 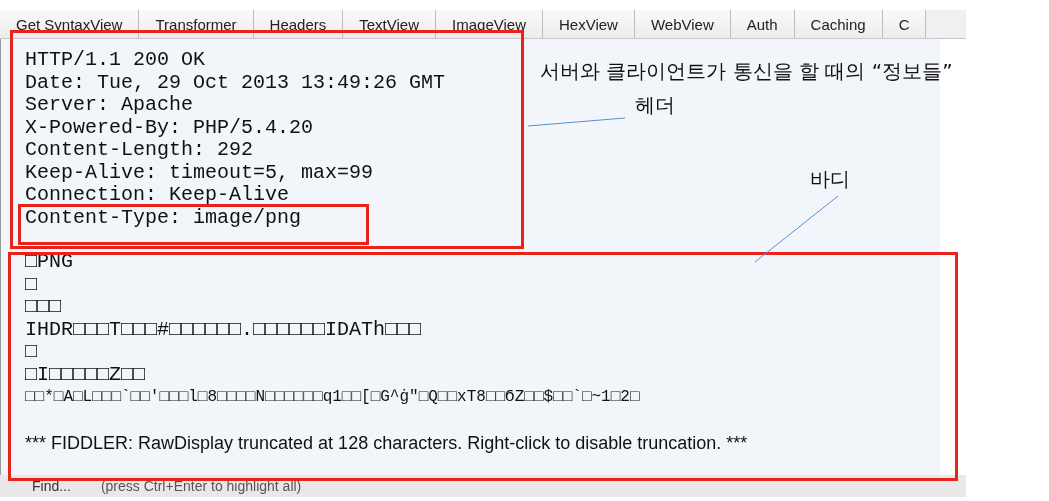 What do you see at coordinates (589, 24) in the screenshot?
I see `tab: HexView` at bounding box center [589, 24].